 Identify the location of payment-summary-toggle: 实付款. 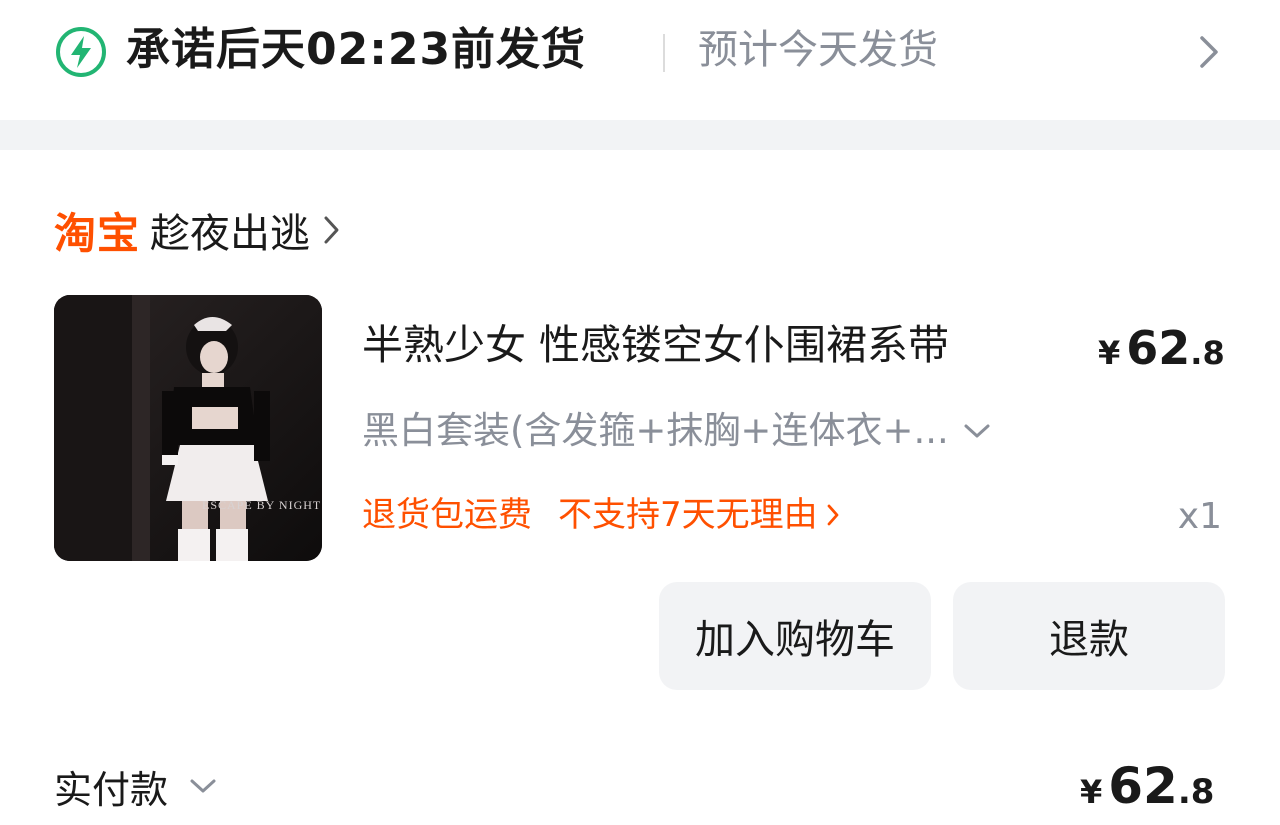
(136, 786).